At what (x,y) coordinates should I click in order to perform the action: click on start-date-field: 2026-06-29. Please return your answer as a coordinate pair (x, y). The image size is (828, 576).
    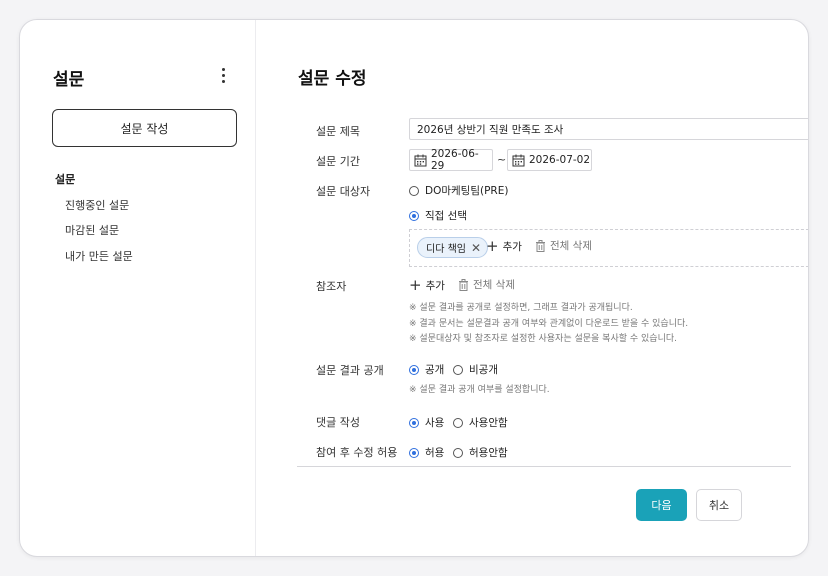
    Looking at the image, I should click on (451, 160).